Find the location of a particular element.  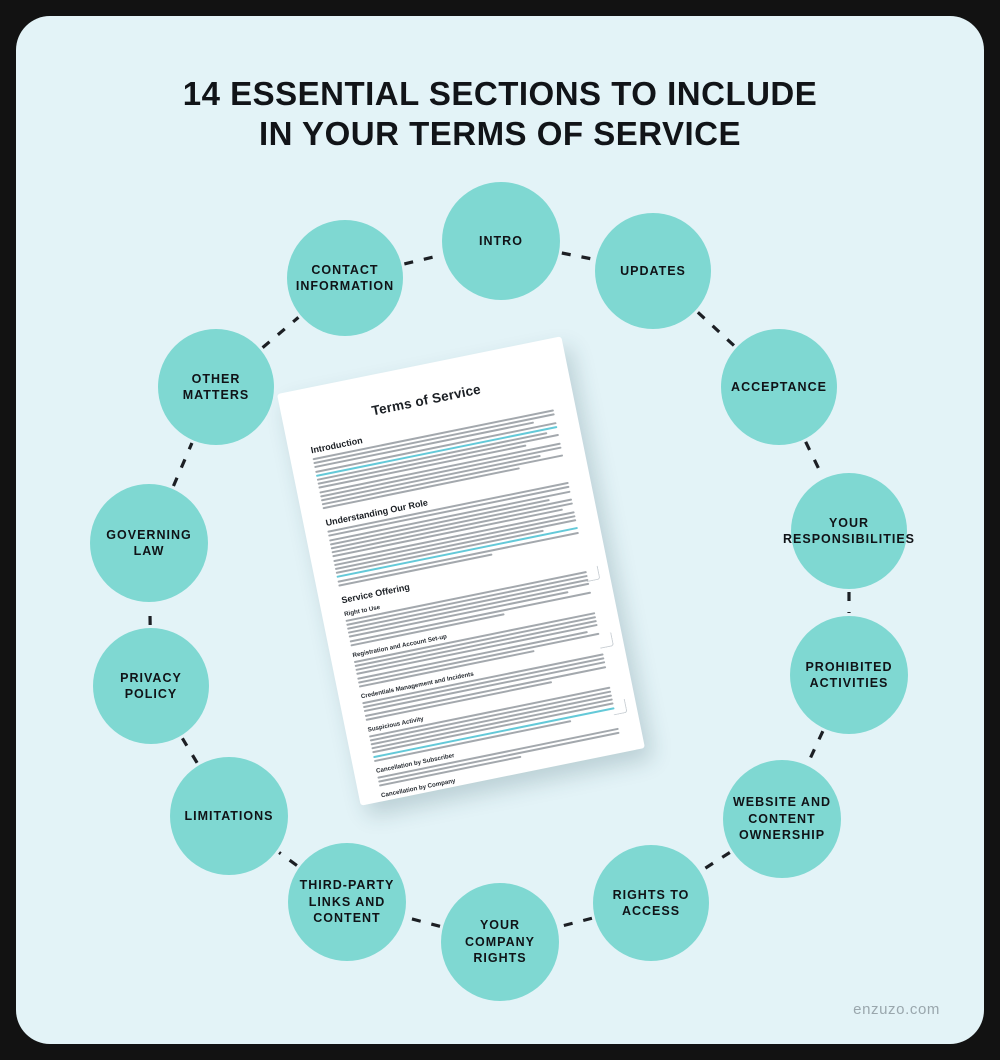

wheel-node-third-party-links: THIRD-PARTY LINKS AND CONTENT is located at coordinates (347, 902).